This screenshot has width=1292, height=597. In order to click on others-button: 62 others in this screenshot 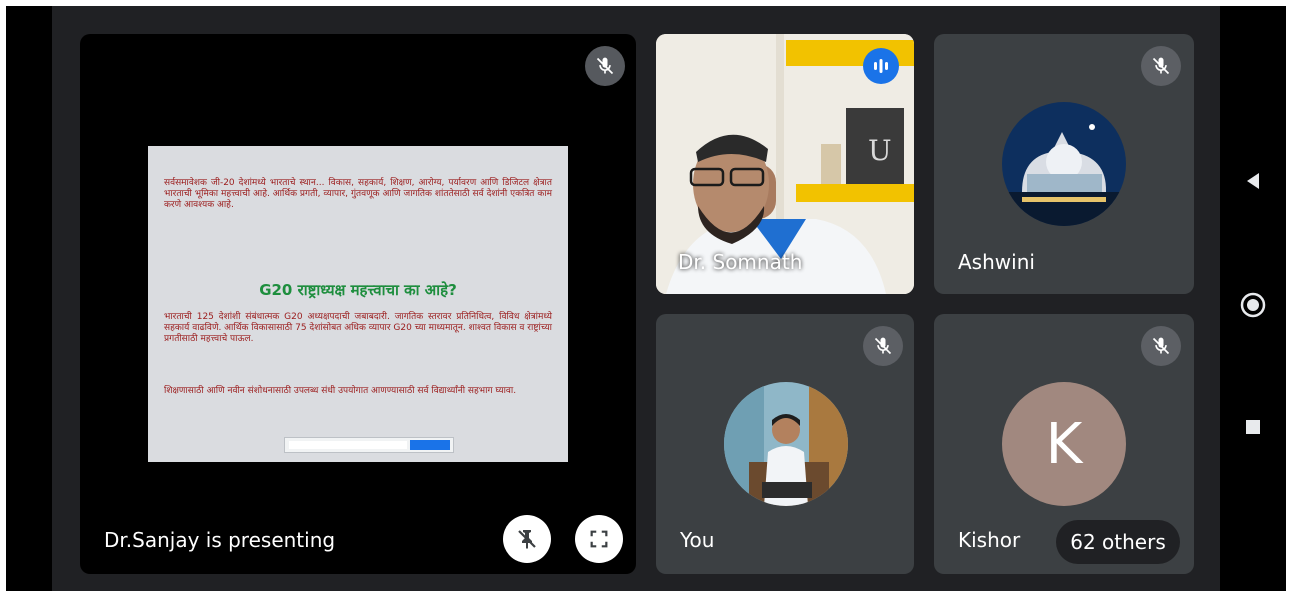, I will do `click(1118, 542)`.